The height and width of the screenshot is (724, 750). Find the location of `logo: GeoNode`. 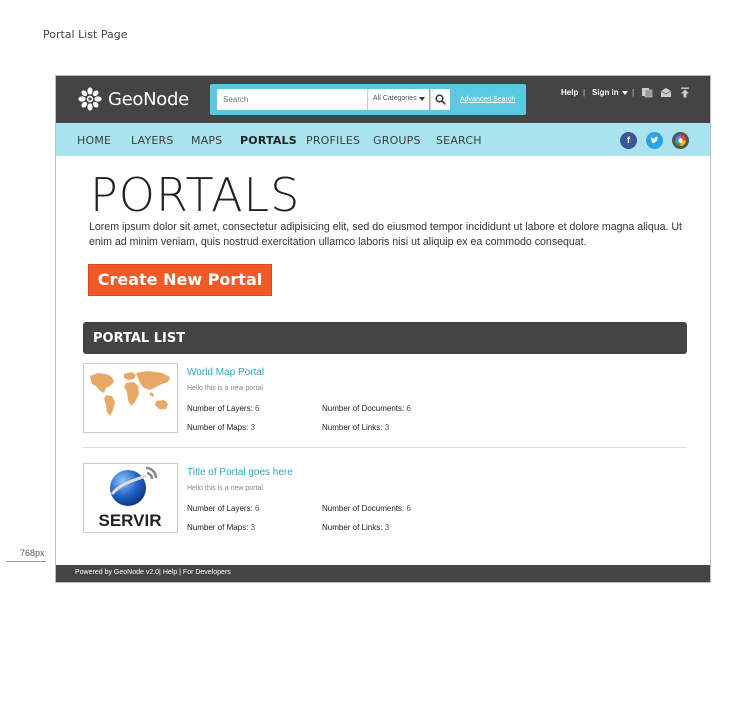

logo: GeoNode is located at coordinates (133, 99).